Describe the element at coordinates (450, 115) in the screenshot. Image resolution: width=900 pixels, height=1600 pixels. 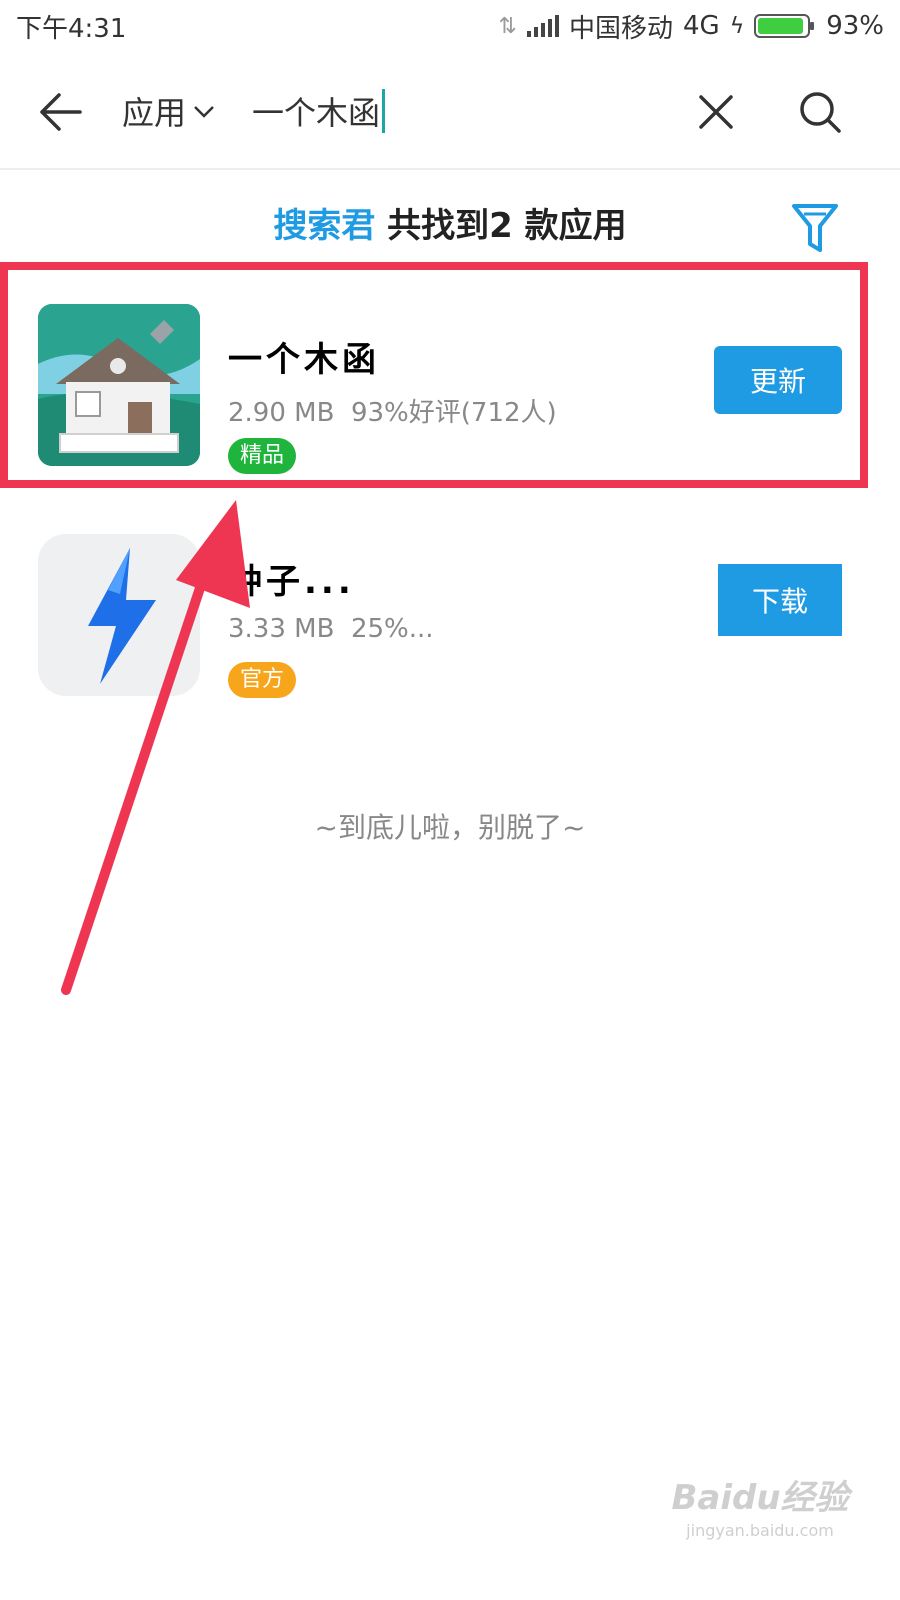
I see `search-bar: 应用 一个木函` at that location.